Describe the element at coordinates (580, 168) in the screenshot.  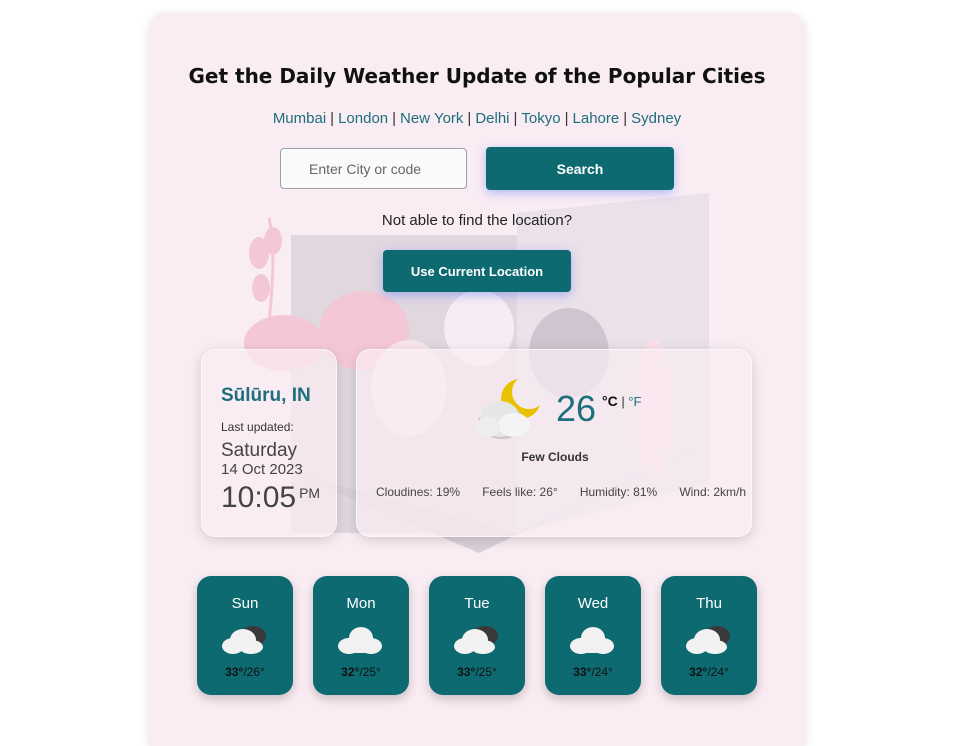
I see `search-button: Search` at that location.